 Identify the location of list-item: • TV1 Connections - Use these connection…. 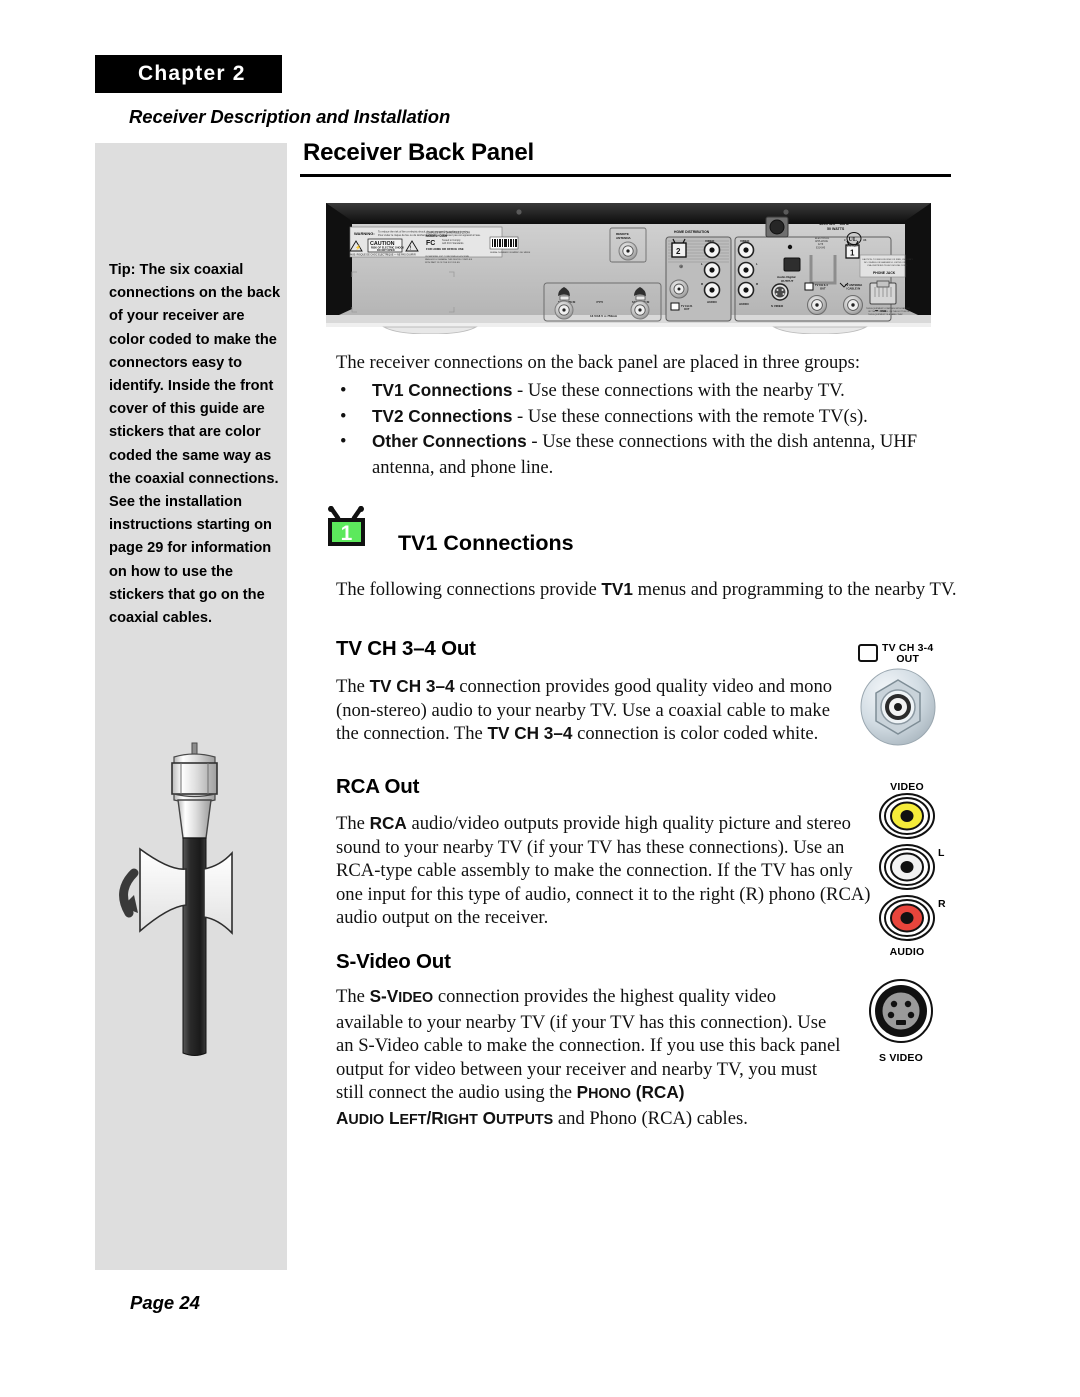
(646, 391).